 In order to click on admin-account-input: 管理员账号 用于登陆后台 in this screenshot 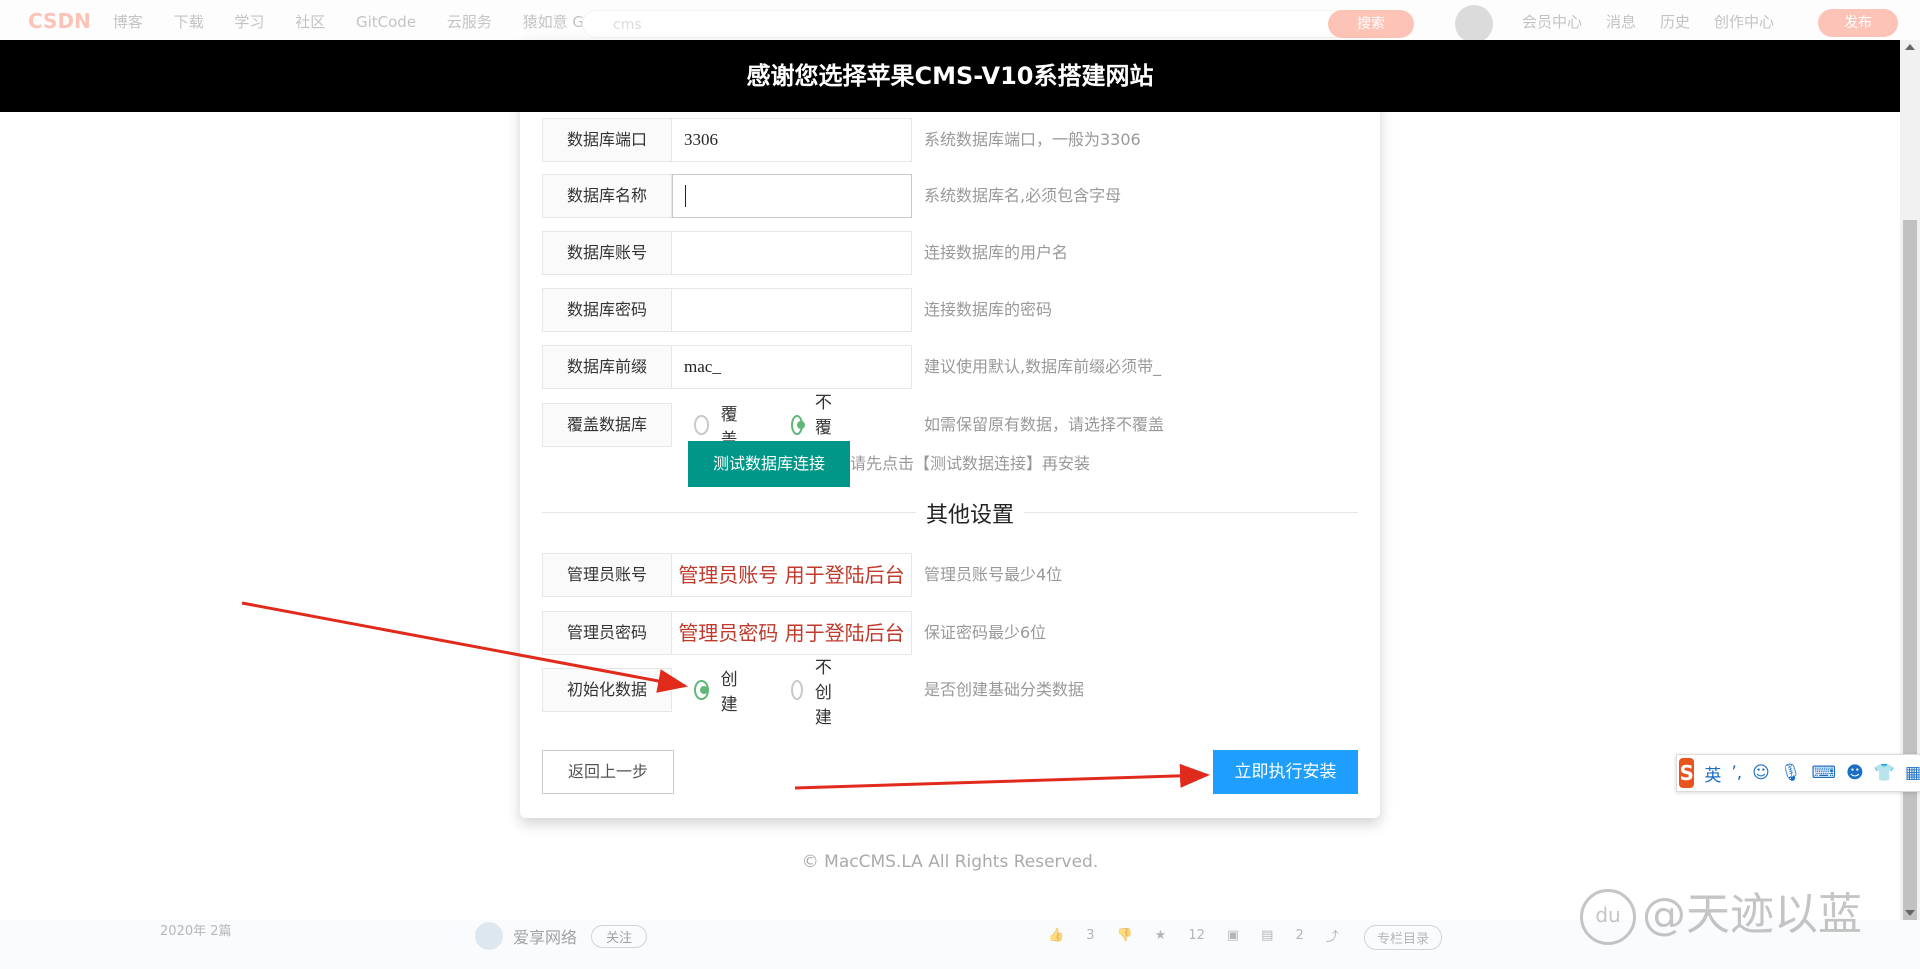, I will do `click(792, 575)`.